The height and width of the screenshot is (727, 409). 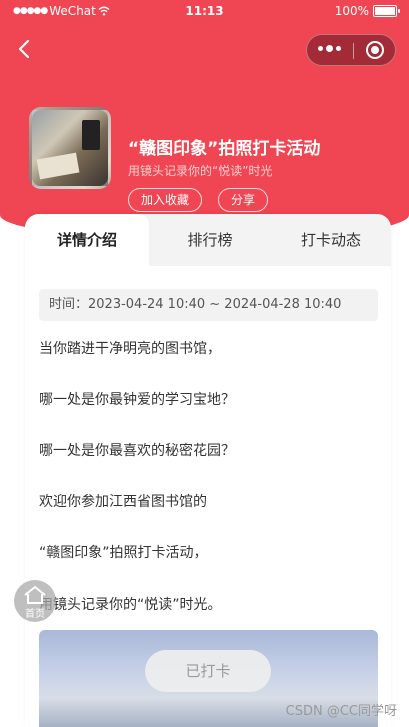 What do you see at coordinates (353, 51) in the screenshot?
I see `capsule-divider` at bounding box center [353, 51].